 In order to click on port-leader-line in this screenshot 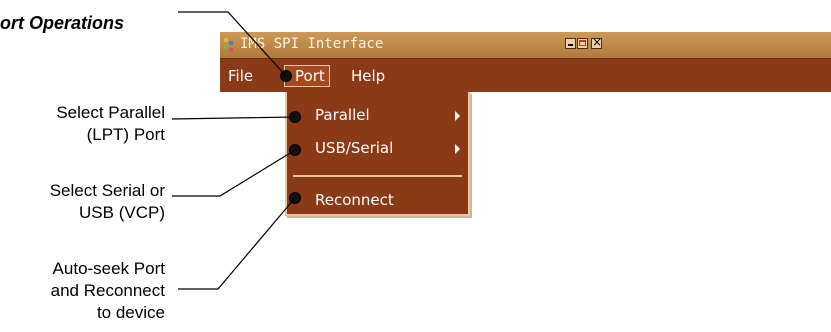, I will do `click(232, 44)`.